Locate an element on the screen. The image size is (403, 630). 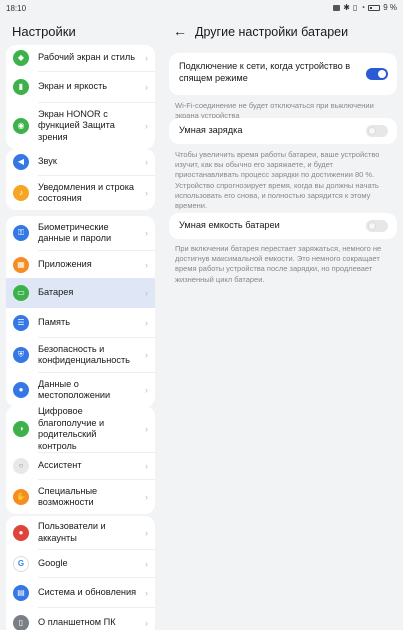
battery-percent: 9 % is located at coordinates (390, 7).